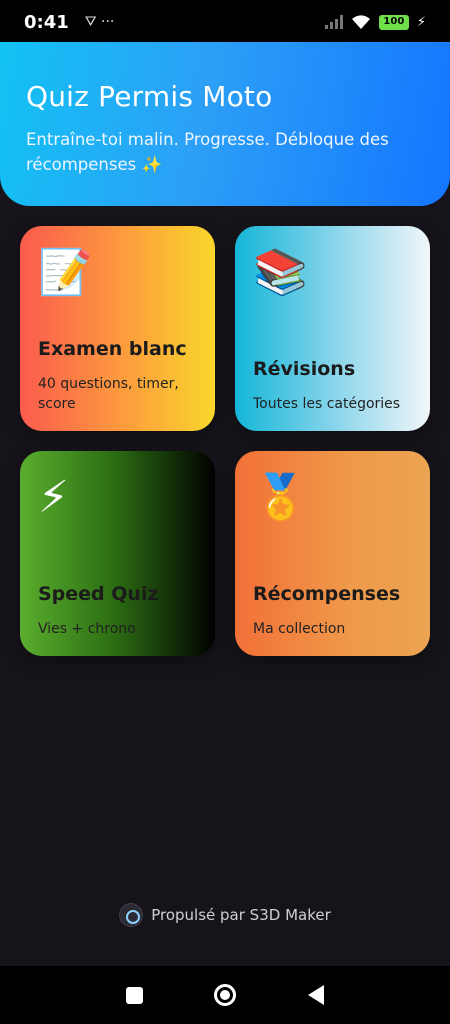 The height and width of the screenshot is (1024, 450). What do you see at coordinates (117, 553) in the screenshot?
I see `speed-quiz-card: ⚡ Speed Quiz Vies + chrono` at bounding box center [117, 553].